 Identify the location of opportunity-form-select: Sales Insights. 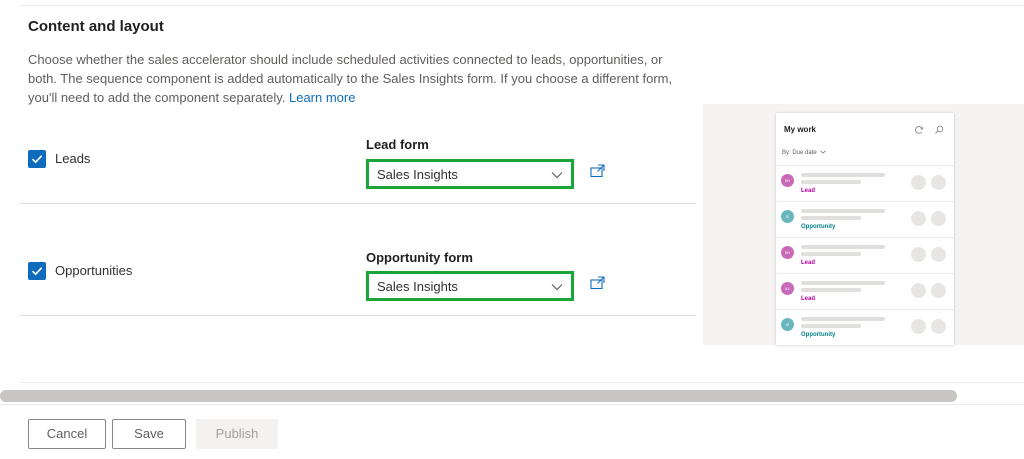
(470, 286).